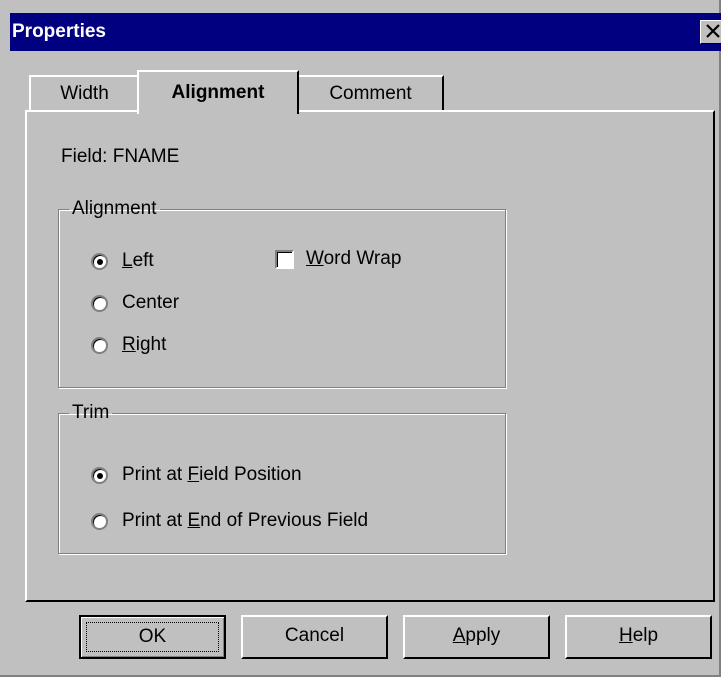 The width and height of the screenshot is (721, 677). Describe the element at coordinates (122, 261) in the screenshot. I see `align-left-radio: Left` at that location.